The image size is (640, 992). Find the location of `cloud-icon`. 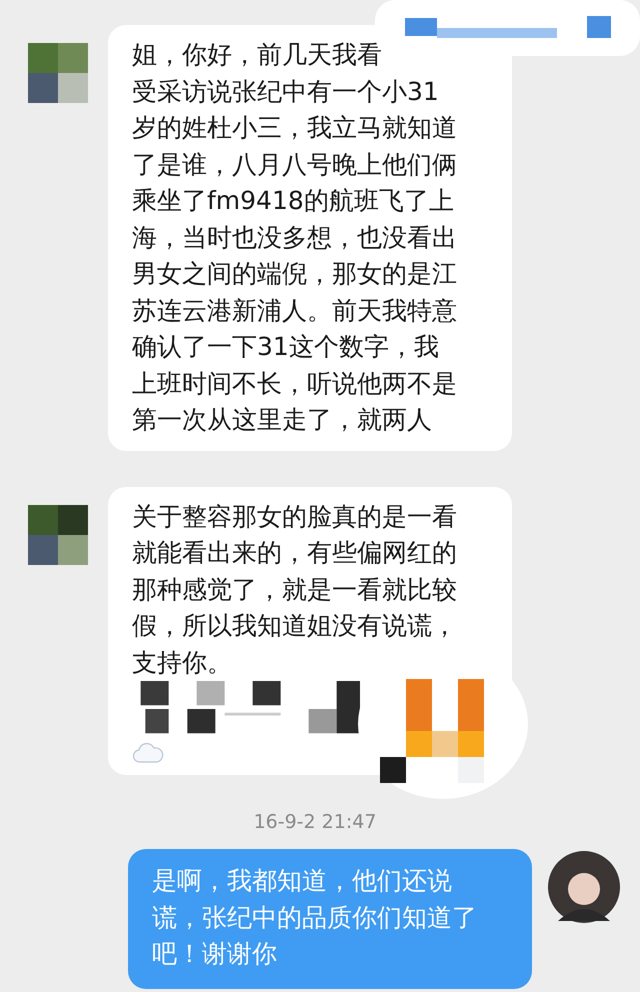

cloud-icon is located at coordinates (148, 753).